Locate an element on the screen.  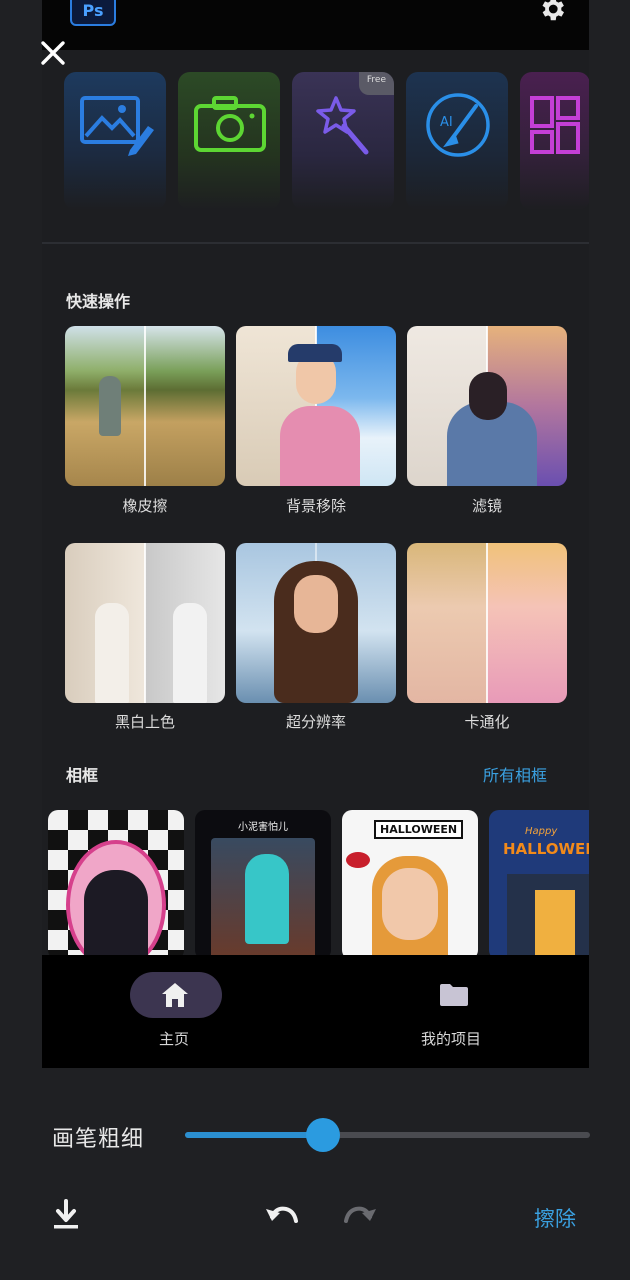
close-icon is located at coordinates (53, 53).